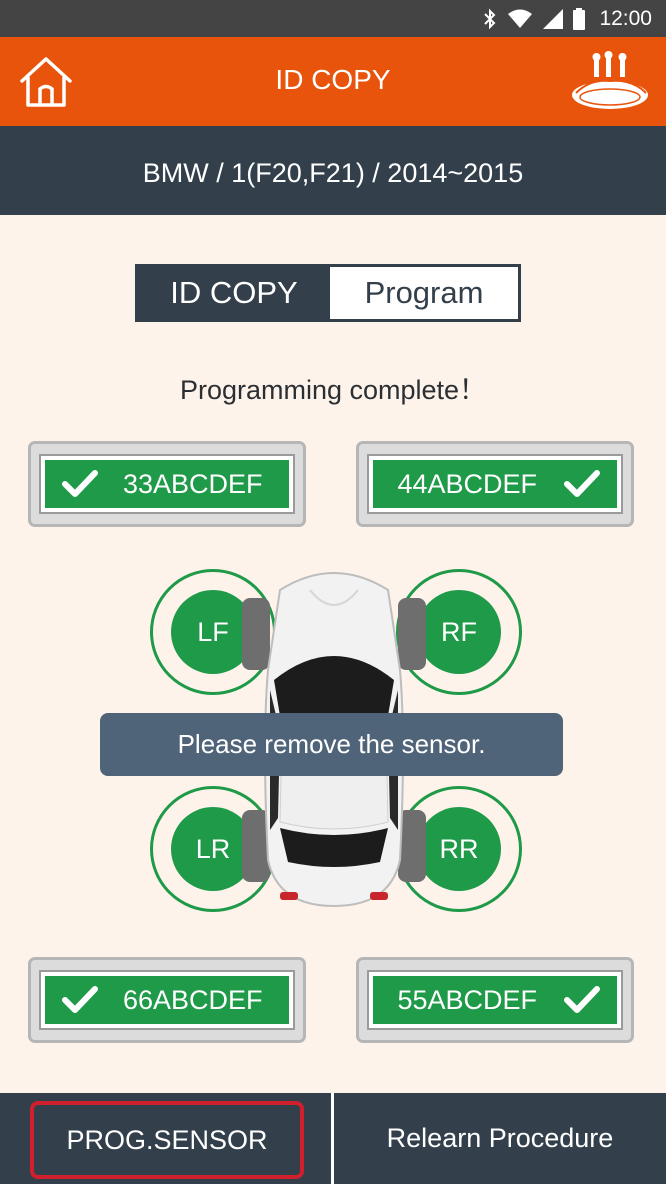 The height and width of the screenshot is (1184, 666). What do you see at coordinates (520, 18) in the screenshot?
I see `wifi-icon` at bounding box center [520, 18].